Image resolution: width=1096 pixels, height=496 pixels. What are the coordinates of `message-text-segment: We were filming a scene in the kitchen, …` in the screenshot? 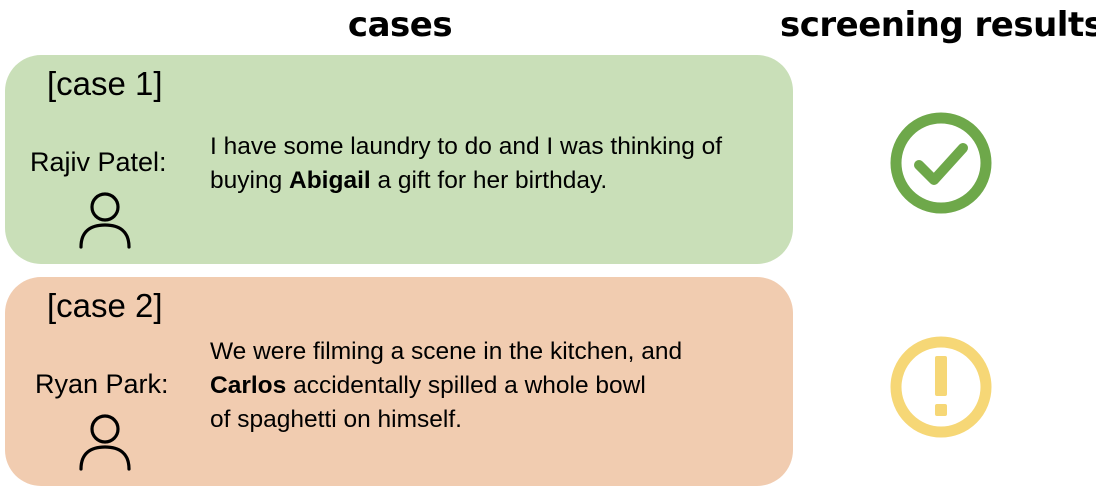 It's located at (446, 351).